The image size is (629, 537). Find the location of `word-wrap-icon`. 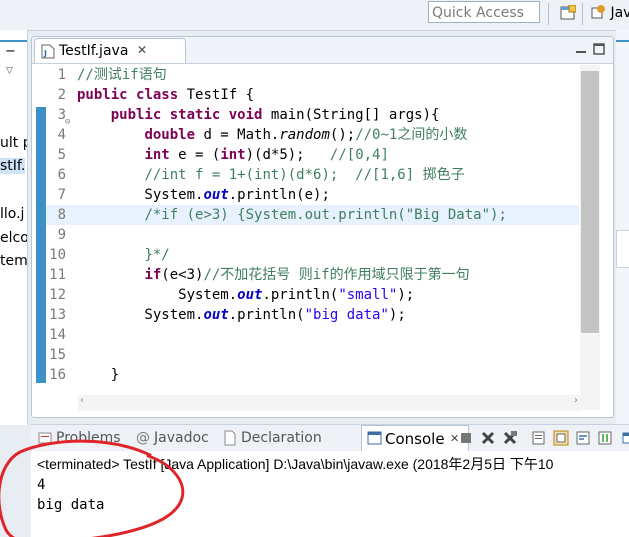

word-wrap-icon is located at coordinates (583, 438).